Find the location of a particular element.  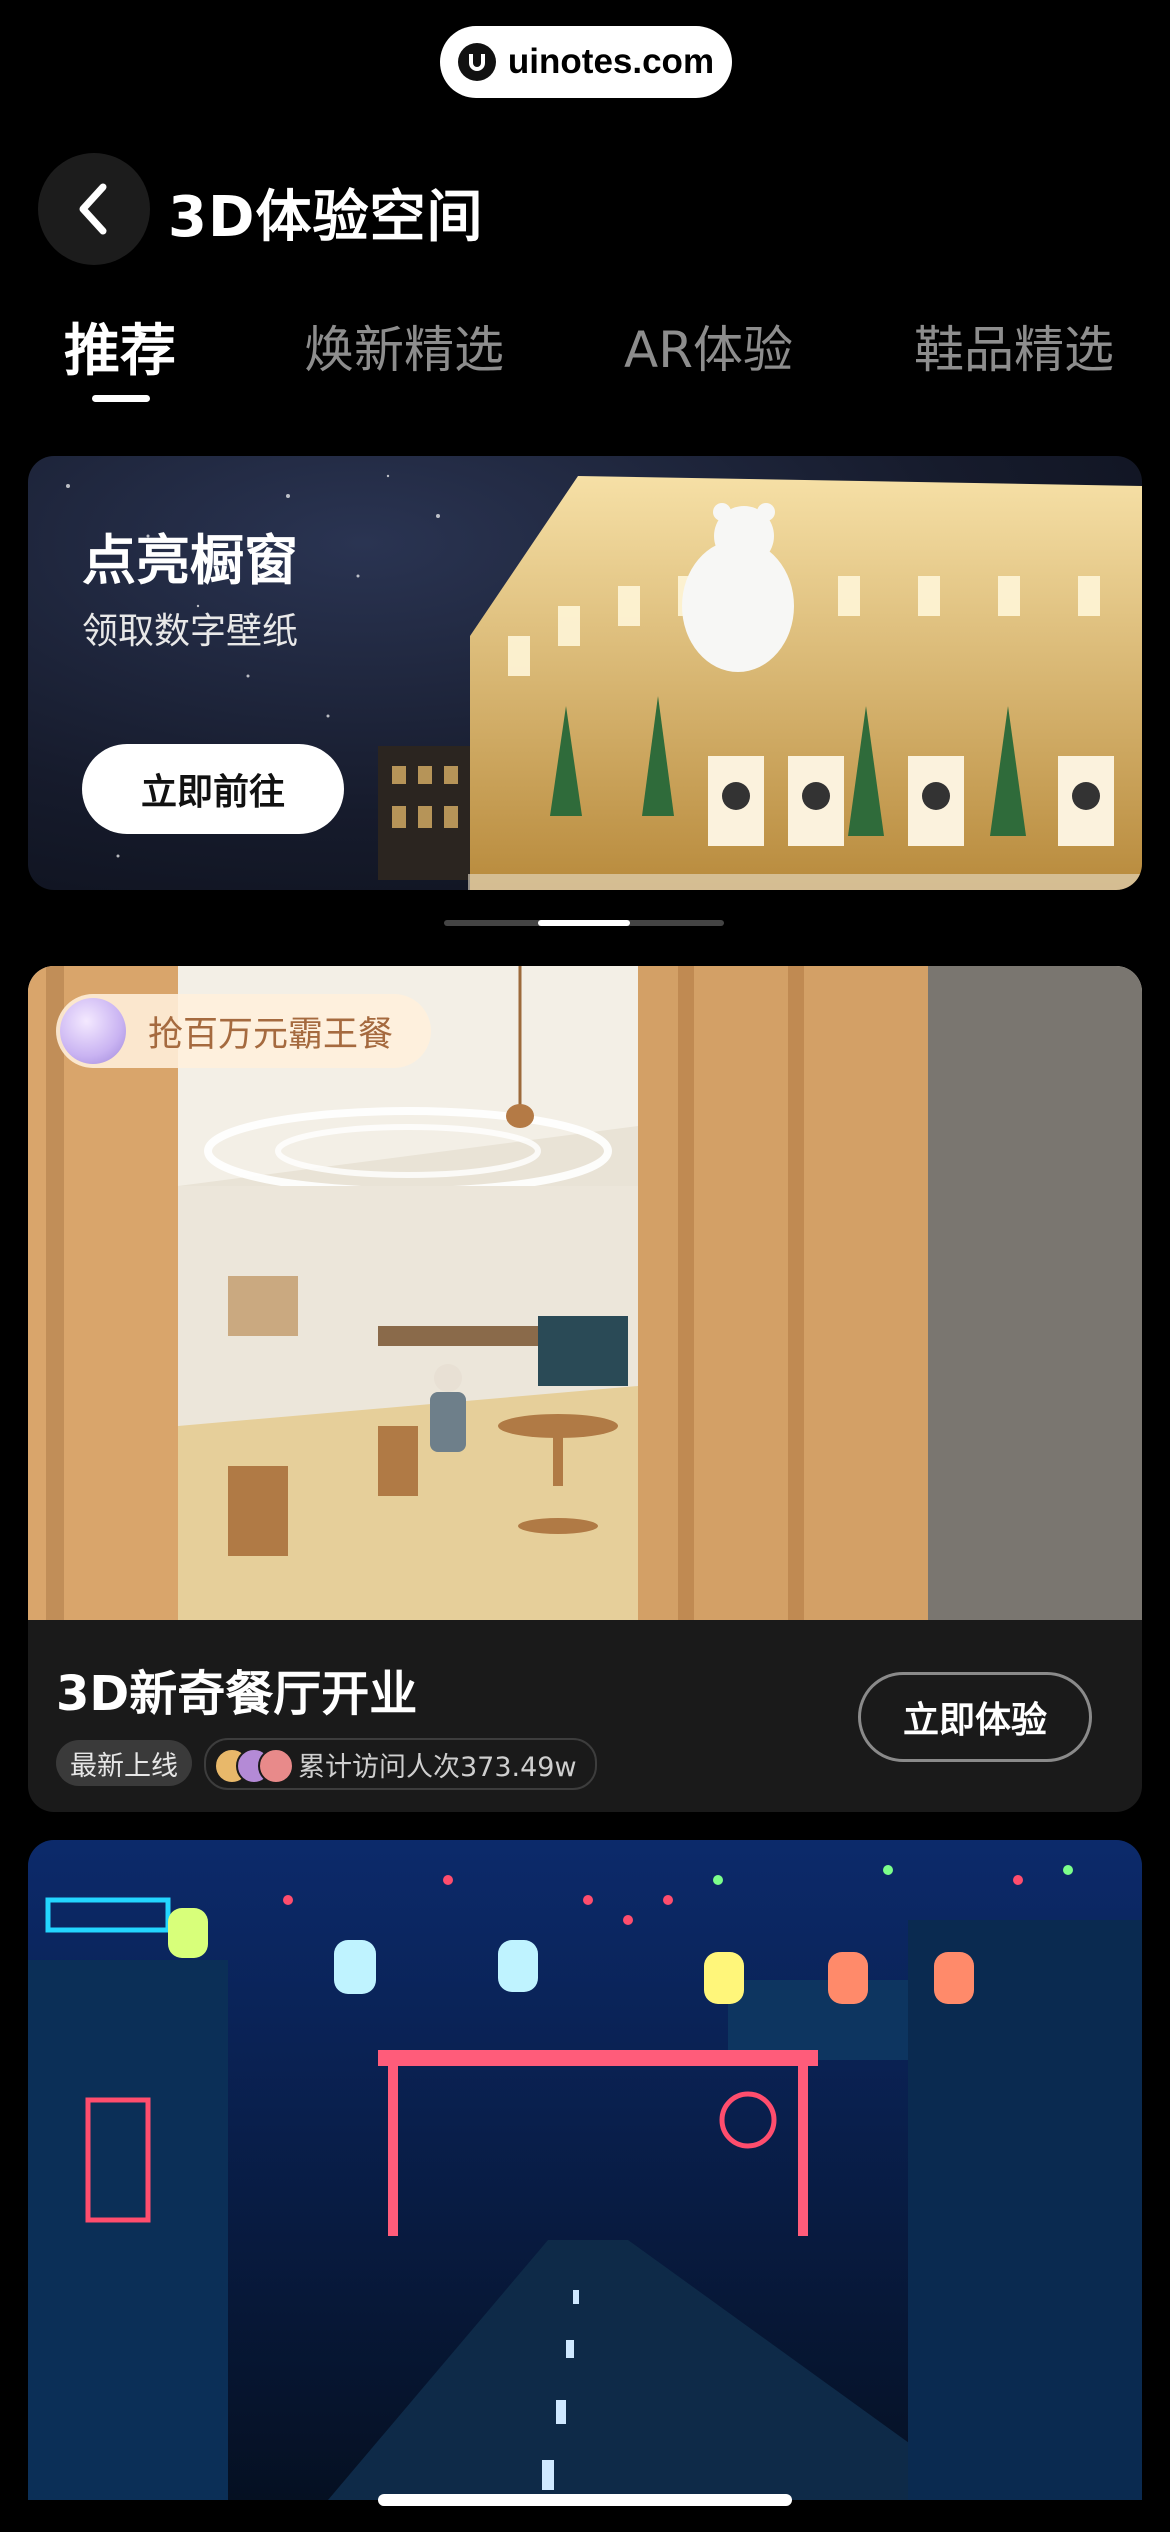

visit-count-text: 累计访问人次373.49w is located at coordinates (437, 1767).